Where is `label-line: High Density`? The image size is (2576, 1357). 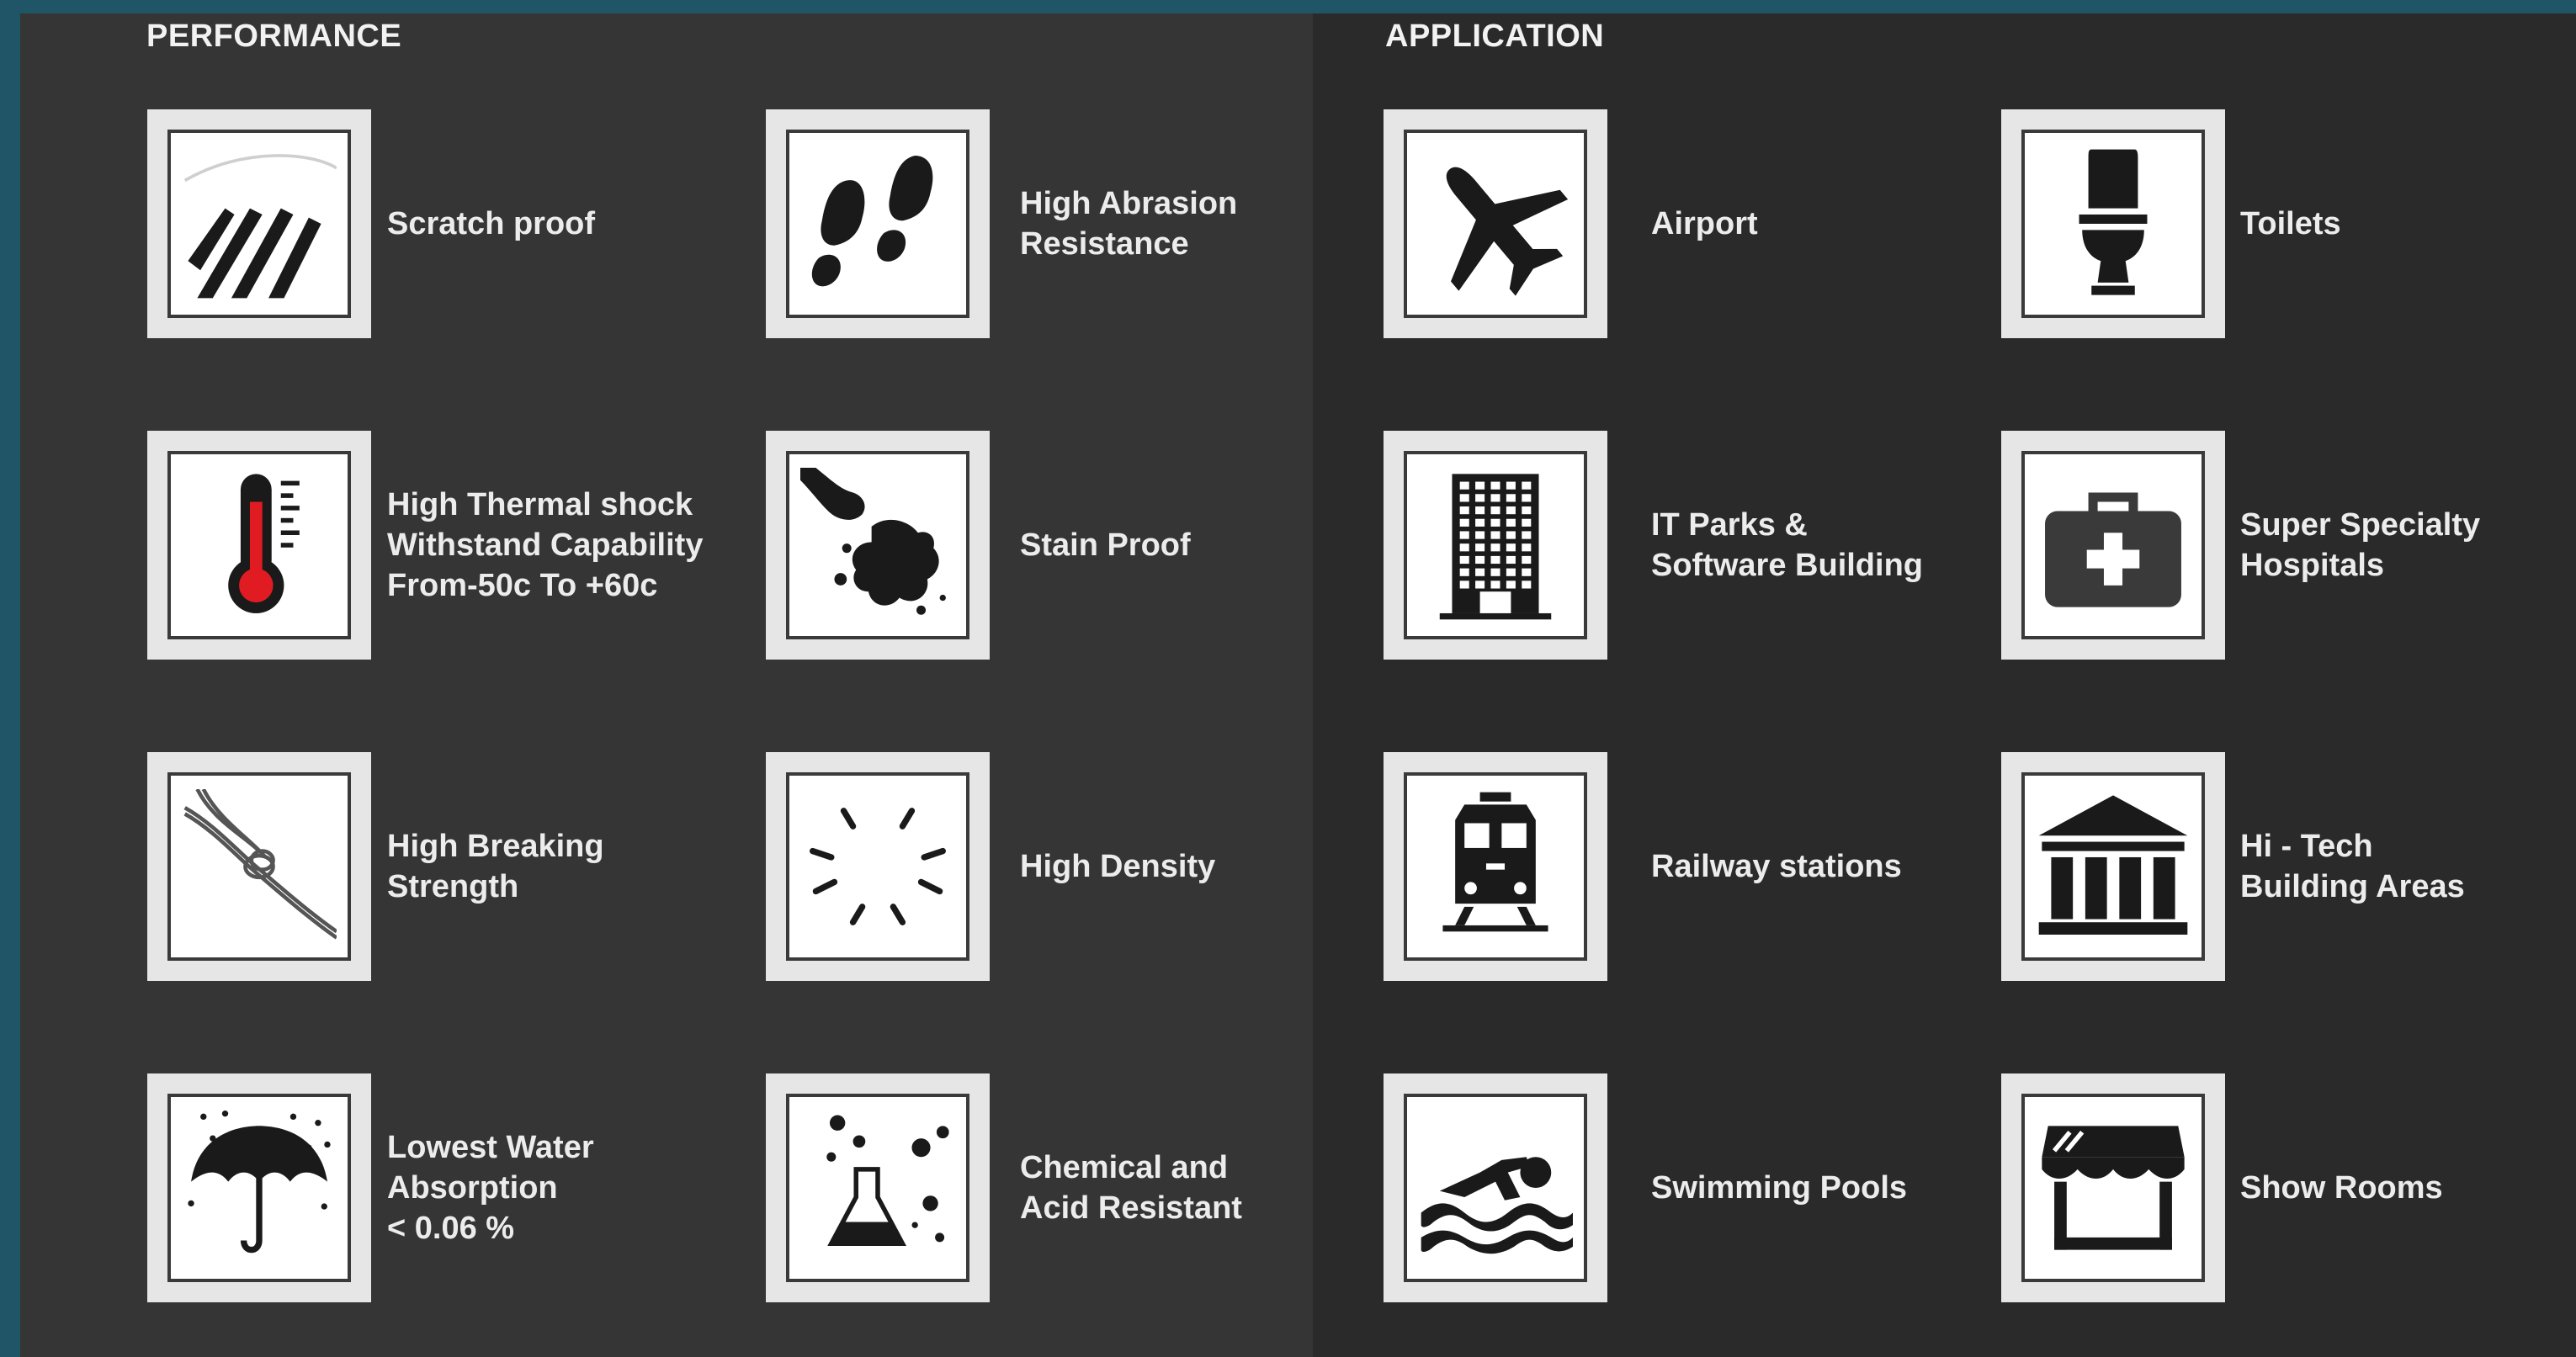 label-line: High Density is located at coordinates (1118, 866).